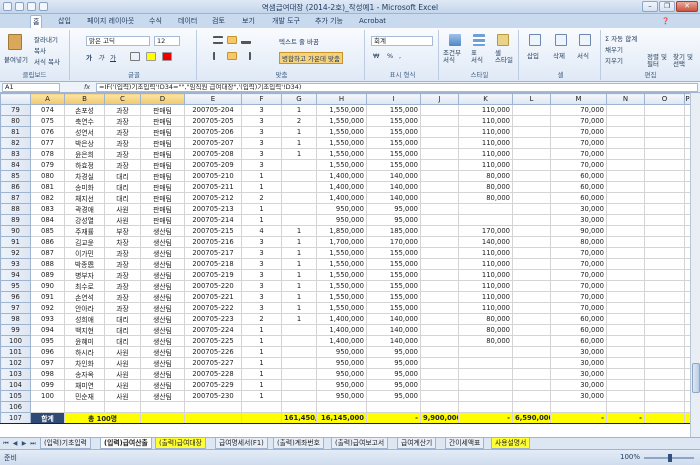 The image size is (700, 465). Describe the element at coordinates (535, 40) in the screenshot. I see `insert-cells-icon` at that location.